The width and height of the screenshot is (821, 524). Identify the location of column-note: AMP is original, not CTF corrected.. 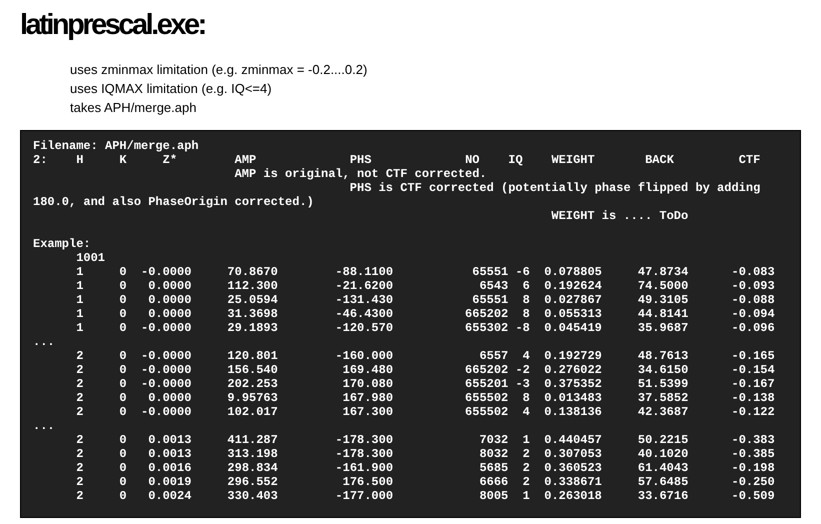
(360, 174).